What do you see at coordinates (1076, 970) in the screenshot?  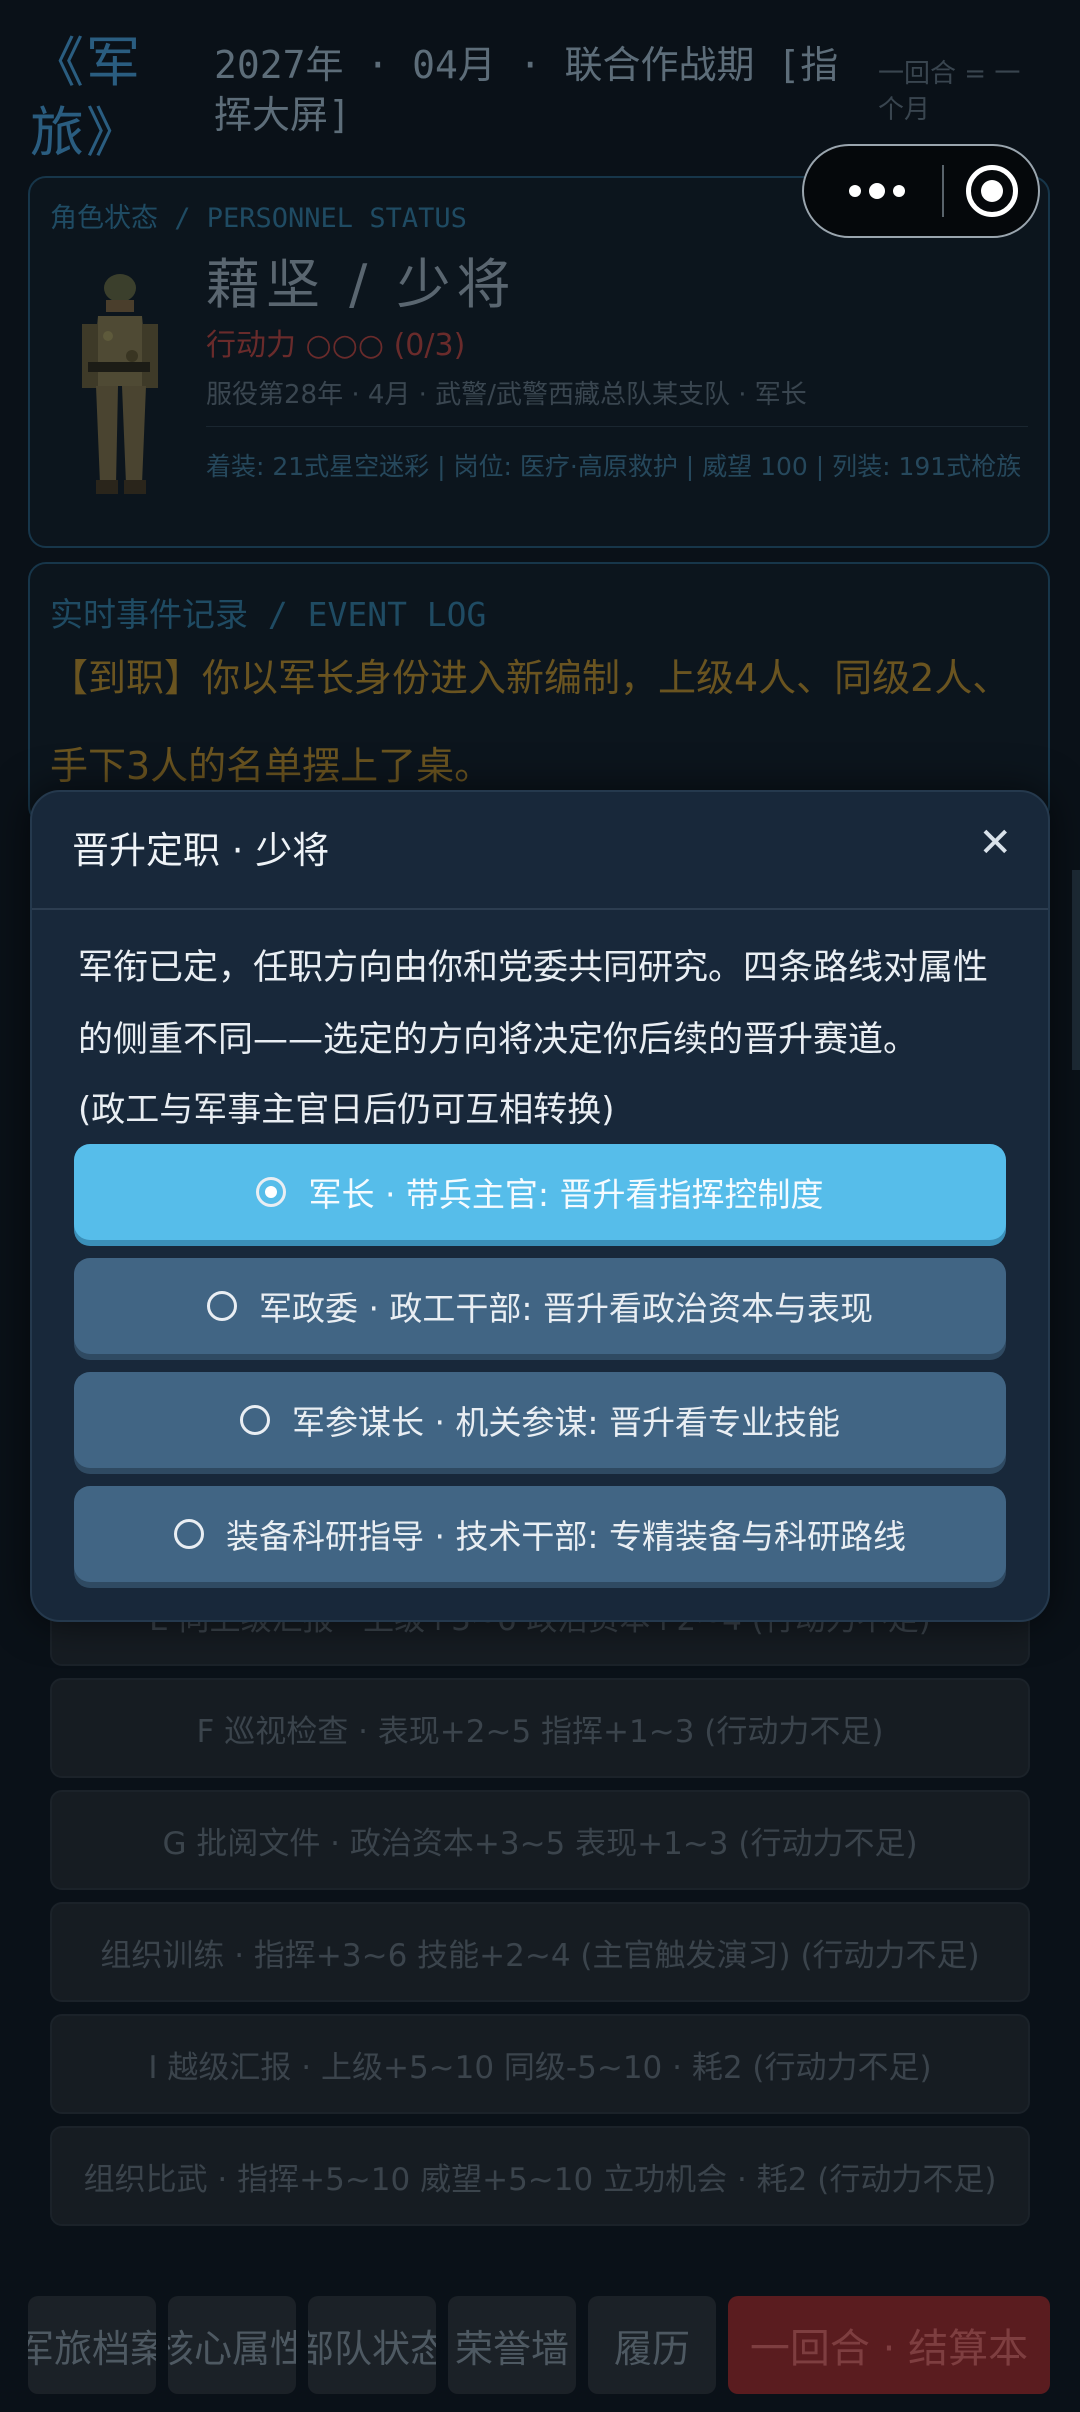 I see `scrollbar` at bounding box center [1076, 970].